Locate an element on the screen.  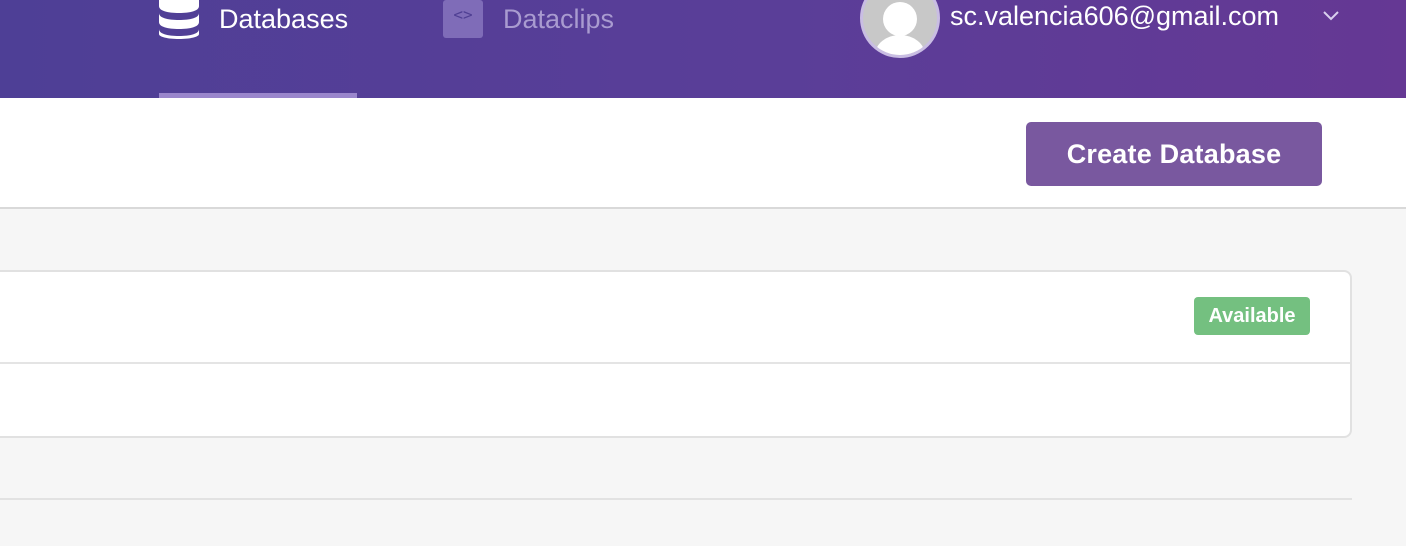
database-icon is located at coordinates (180, 22).